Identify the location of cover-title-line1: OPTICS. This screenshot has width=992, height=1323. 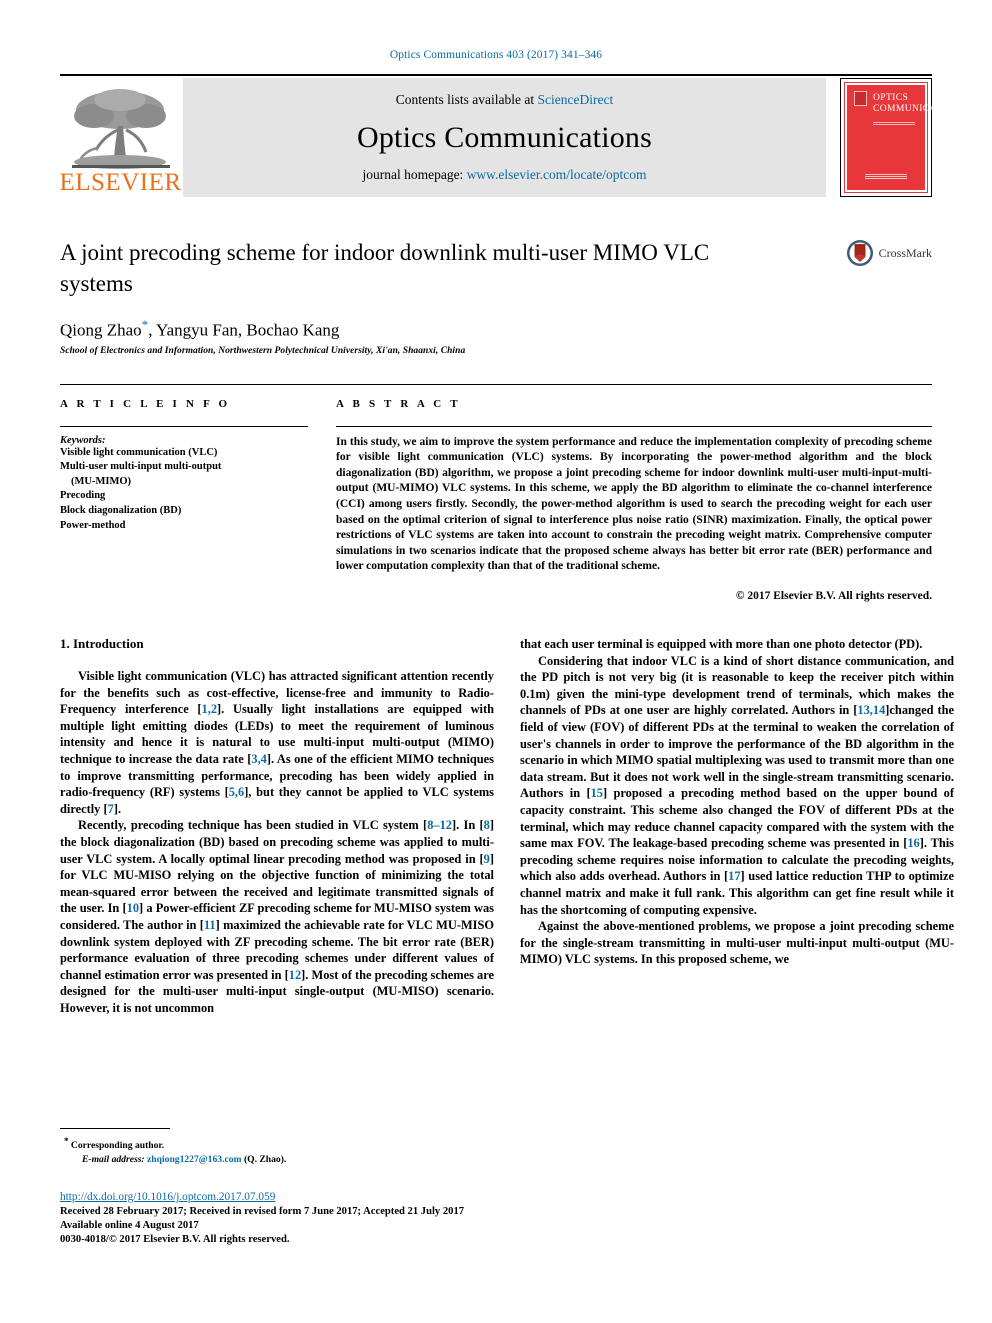
(891, 98).